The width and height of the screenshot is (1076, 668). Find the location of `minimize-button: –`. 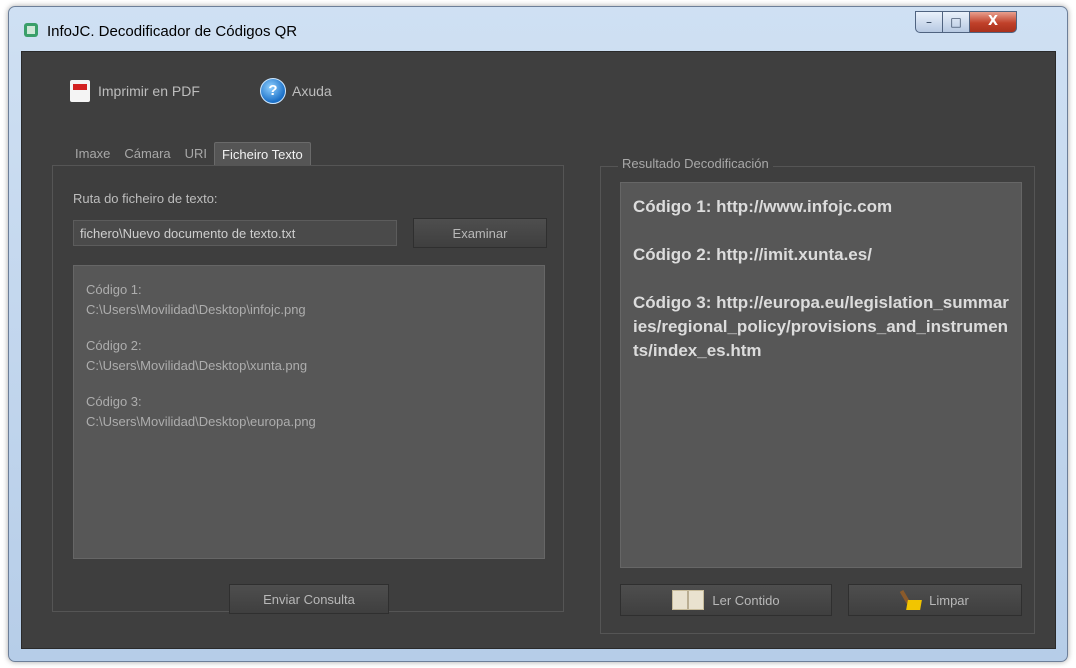

minimize-button: – is located at coordinates (929, 22).